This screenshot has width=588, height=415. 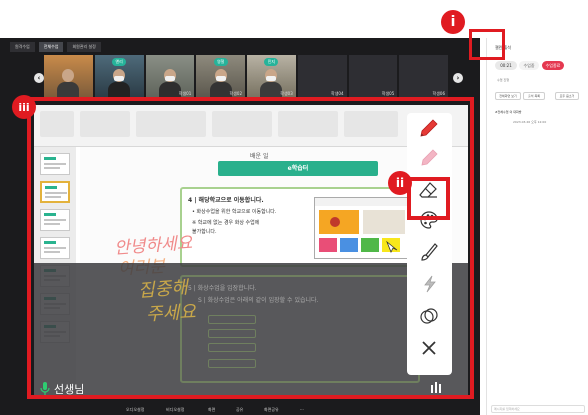 What do you see at coordinates (400, 183) in the screenshot?
I see `annotation-marker-2: ii` at bounding box center [400, 183].